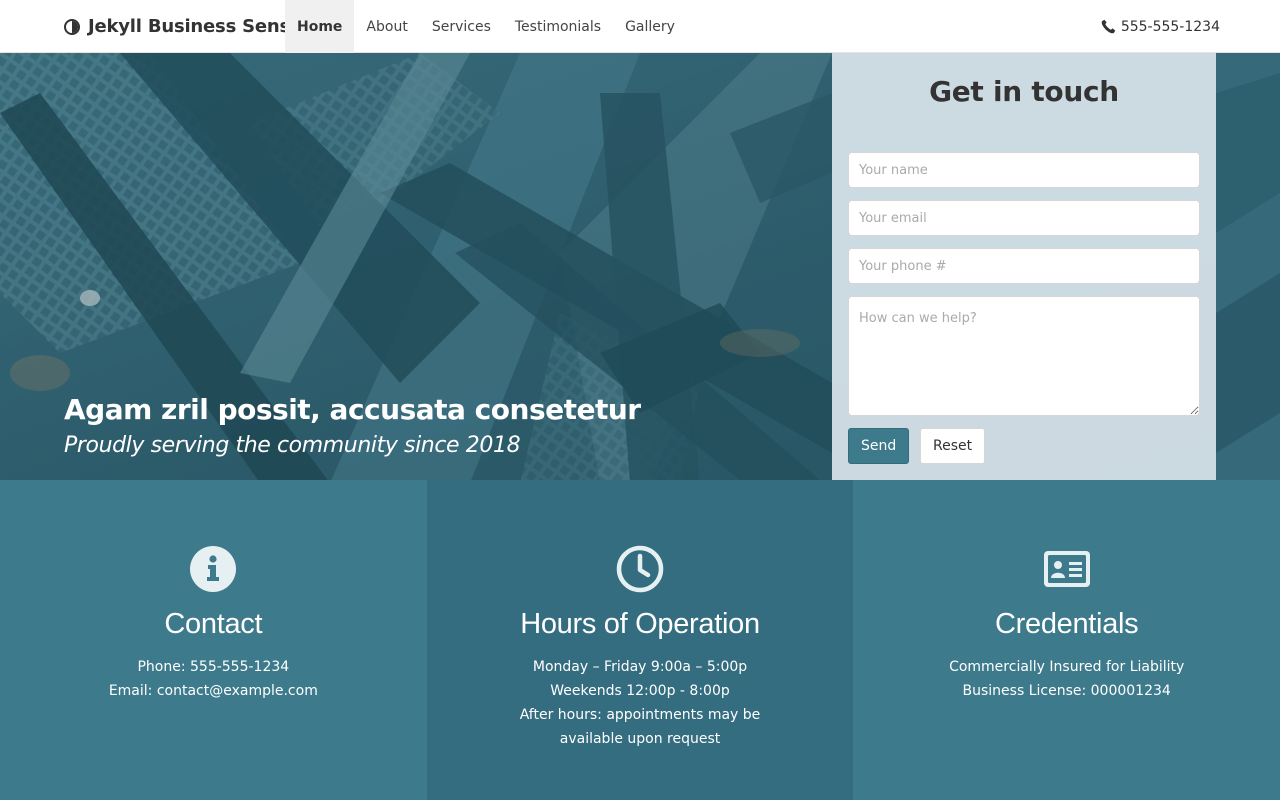 This screenshot has width=1280, height=800. I want to click on insurance-line: Commercially Insured for Liability, so click(1067, 667).